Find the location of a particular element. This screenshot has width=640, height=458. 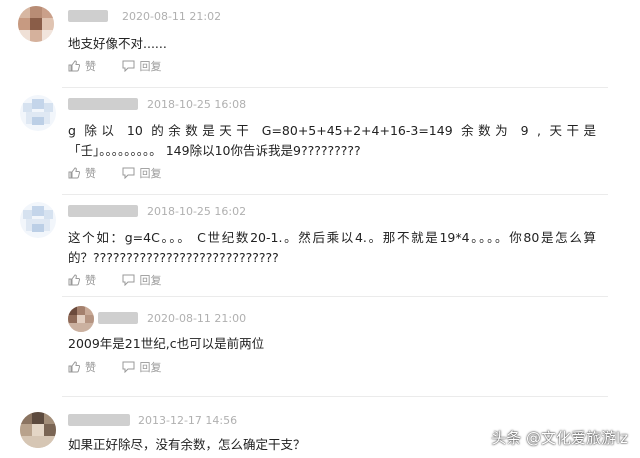

reply-time: 2020-08-11 21:00 is located at coordinates (197, 318).